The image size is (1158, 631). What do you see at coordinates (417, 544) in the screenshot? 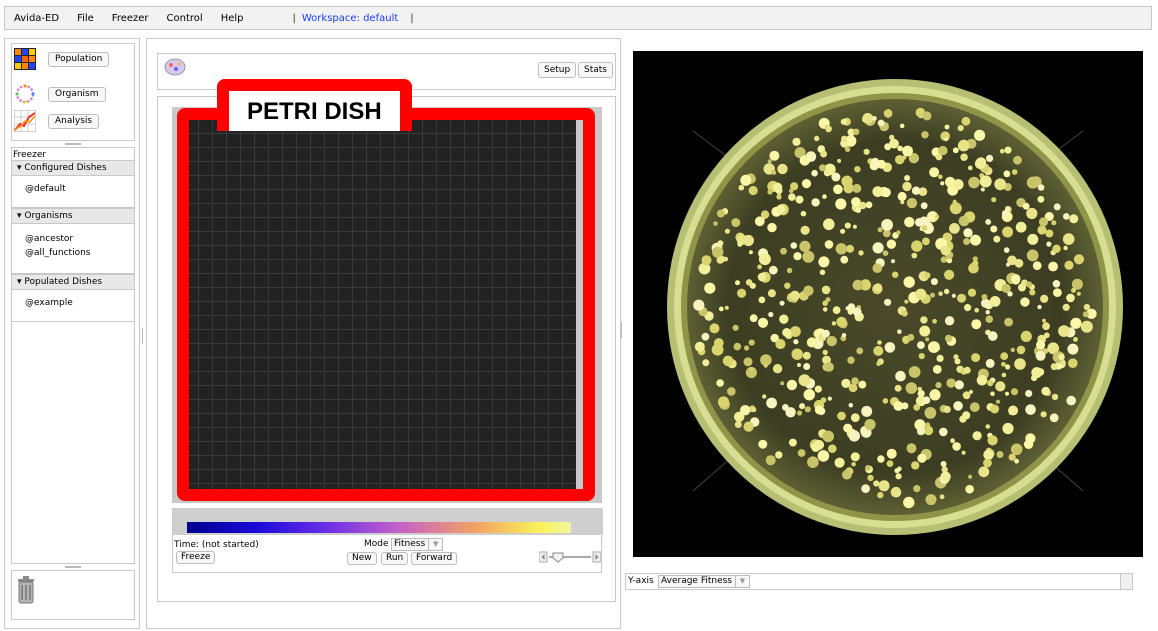
I see `mode-select: Fitness ▼` at bounding box center [417, 544].